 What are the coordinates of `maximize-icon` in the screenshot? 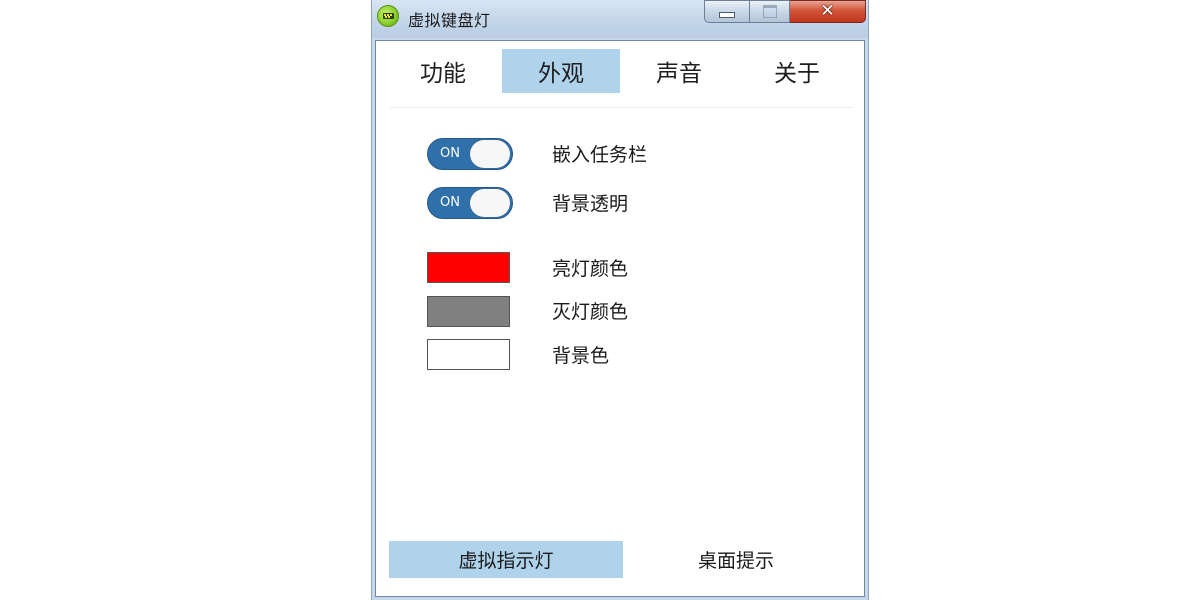 It's located at (769, 11).